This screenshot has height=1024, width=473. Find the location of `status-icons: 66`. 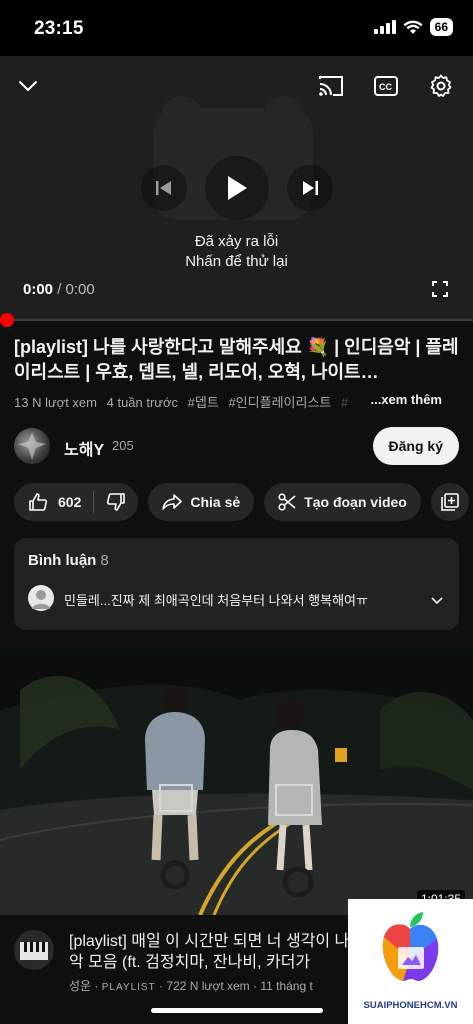

status-icons: 66 is located at coordinates (413, 27).